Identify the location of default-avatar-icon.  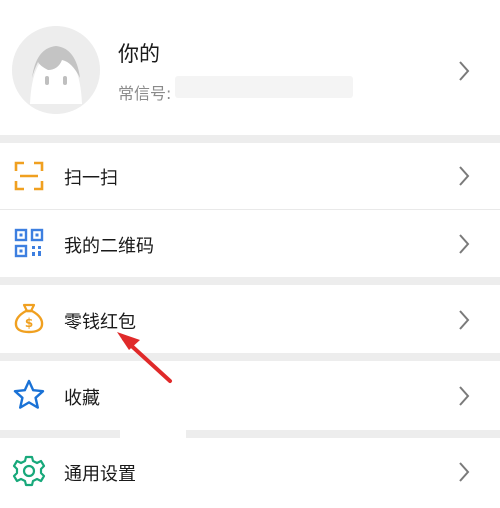
(56, 70).